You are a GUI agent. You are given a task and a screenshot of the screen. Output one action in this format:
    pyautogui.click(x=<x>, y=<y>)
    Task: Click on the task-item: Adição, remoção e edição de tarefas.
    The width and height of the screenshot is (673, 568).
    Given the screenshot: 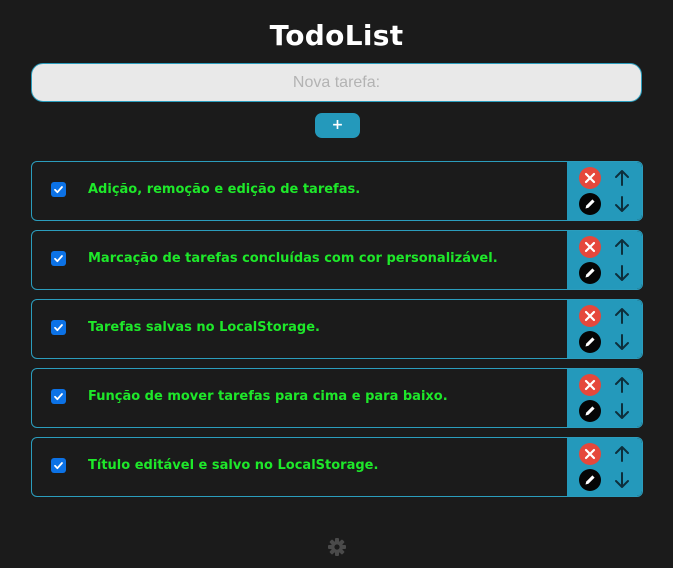 What is the action you would take?
    pyautogui.click(x=337, y=191)
    